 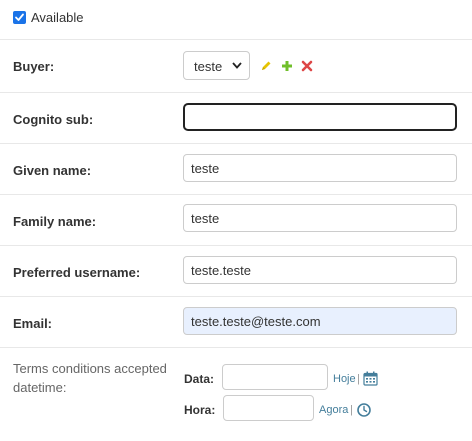 What do you see at coordinates (344, 379) in the screenshot?
I see `today-link: Hoje` at bounding box center [344, 379].